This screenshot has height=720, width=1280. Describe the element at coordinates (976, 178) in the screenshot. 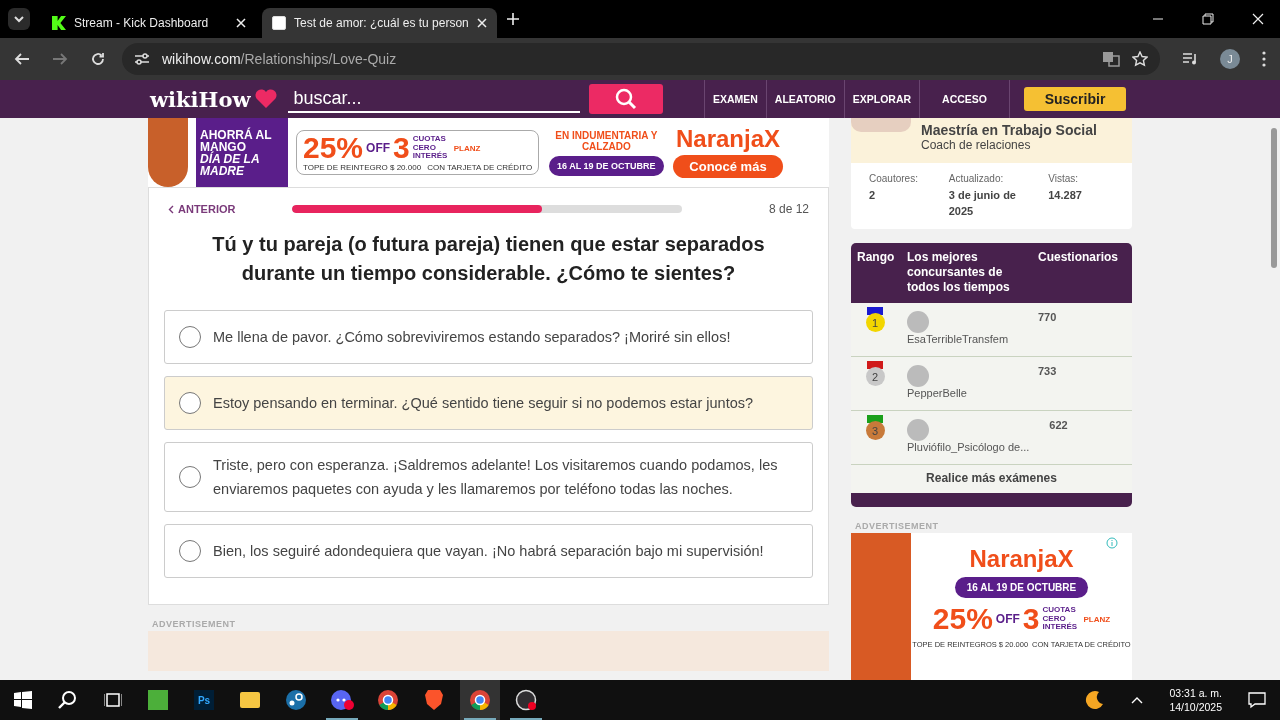

I see `stat-label: Actualizado:` at that location.